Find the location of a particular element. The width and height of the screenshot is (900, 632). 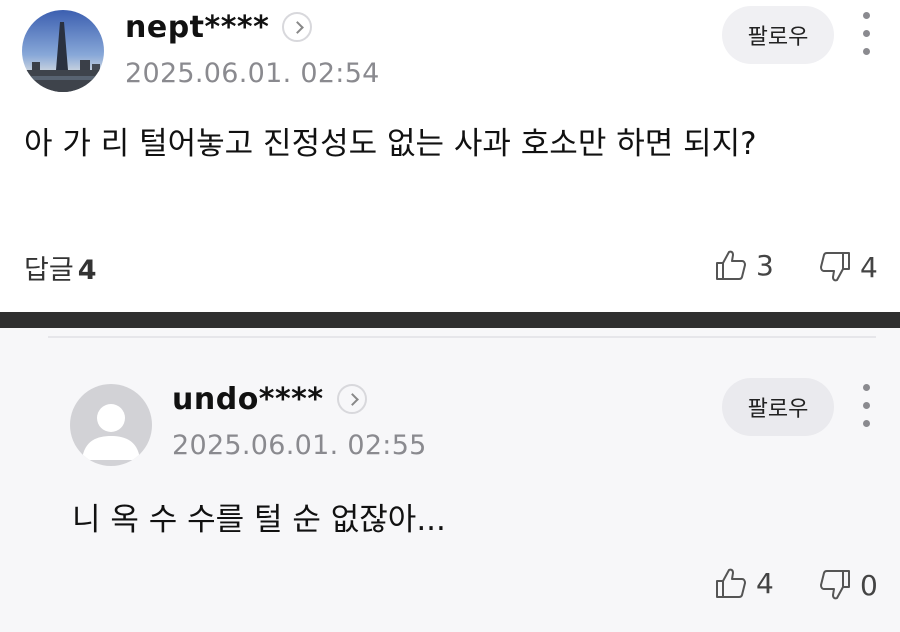

reply-count-button: 답글 4 is located at coordinates (60, 267).